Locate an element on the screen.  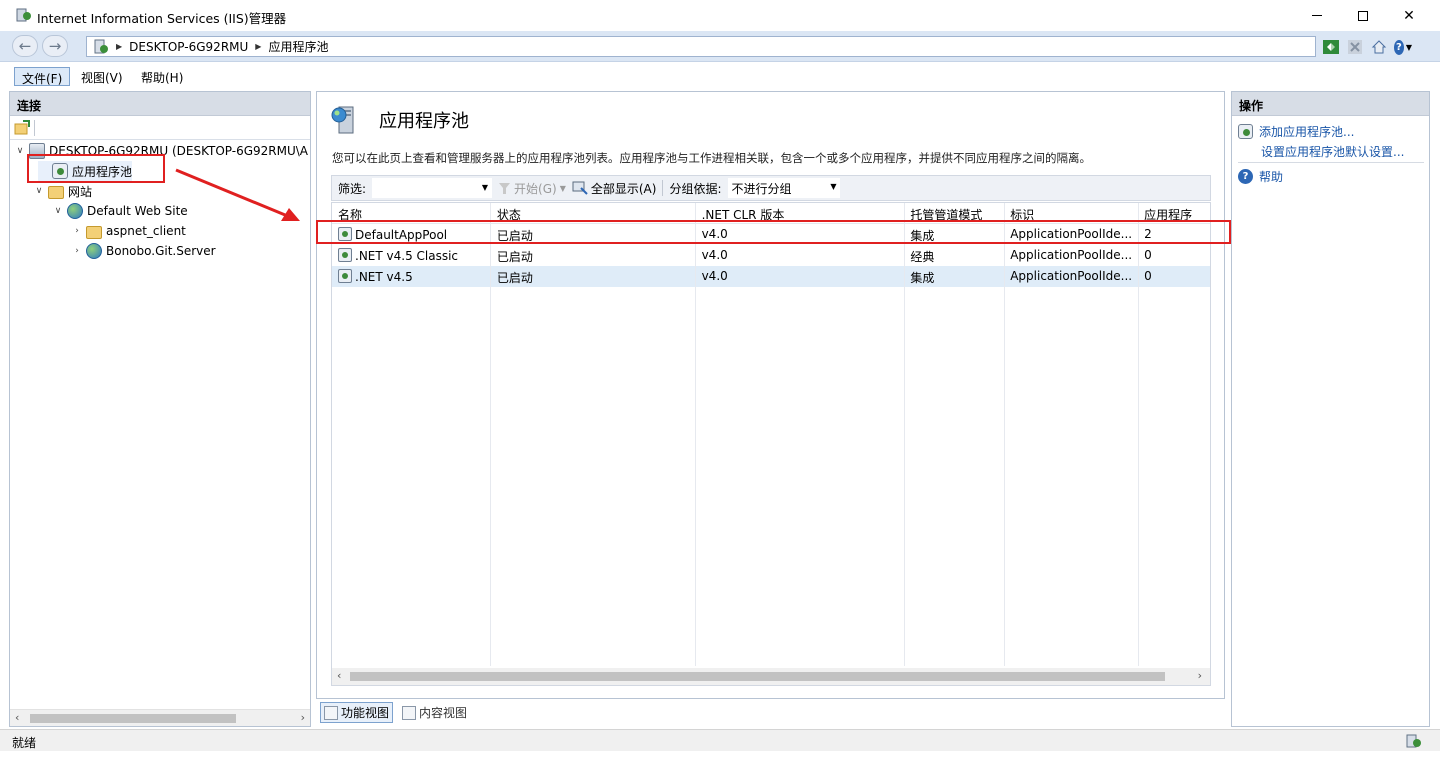
refresh-button is located at coordinates (1331, 47).